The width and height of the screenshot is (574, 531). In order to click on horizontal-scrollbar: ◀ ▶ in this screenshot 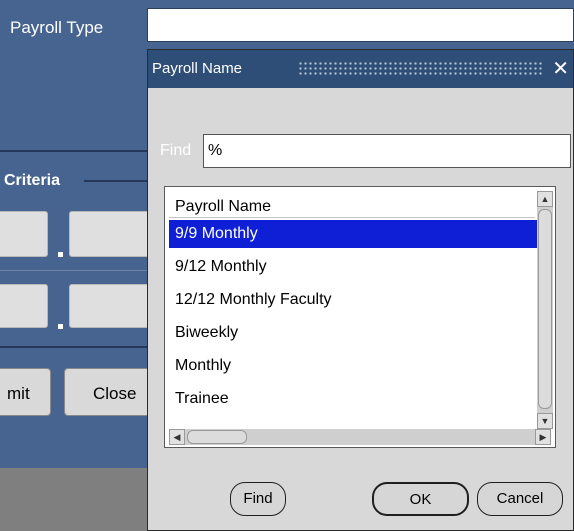, I will do `click(360, 437)`.